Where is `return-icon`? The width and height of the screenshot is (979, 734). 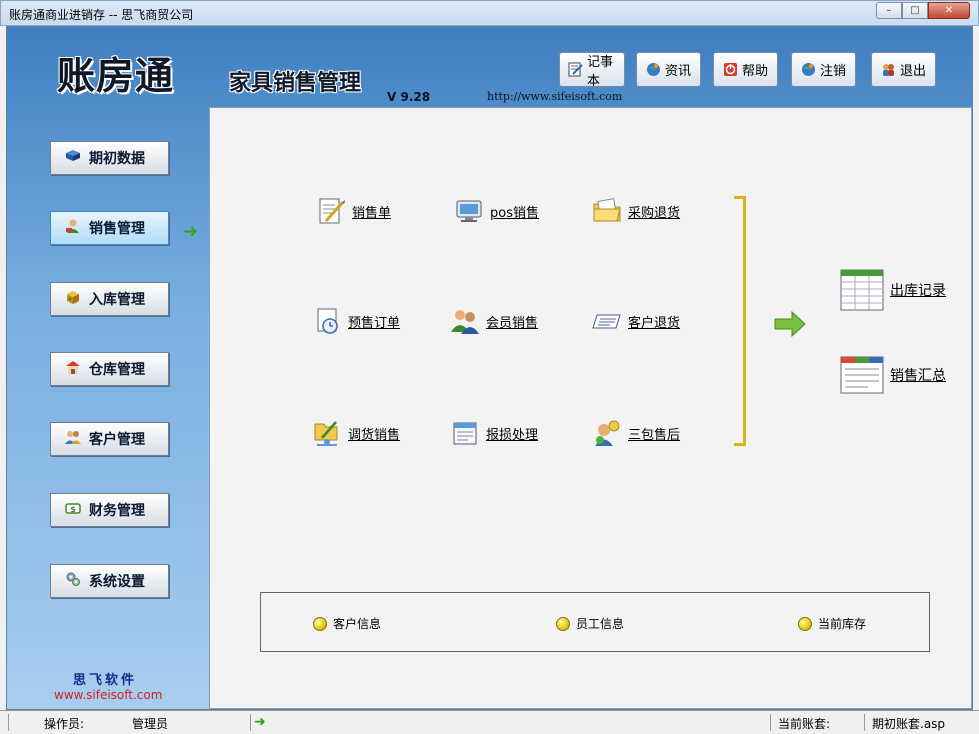
return-icon is located at coordinates (607, 321).